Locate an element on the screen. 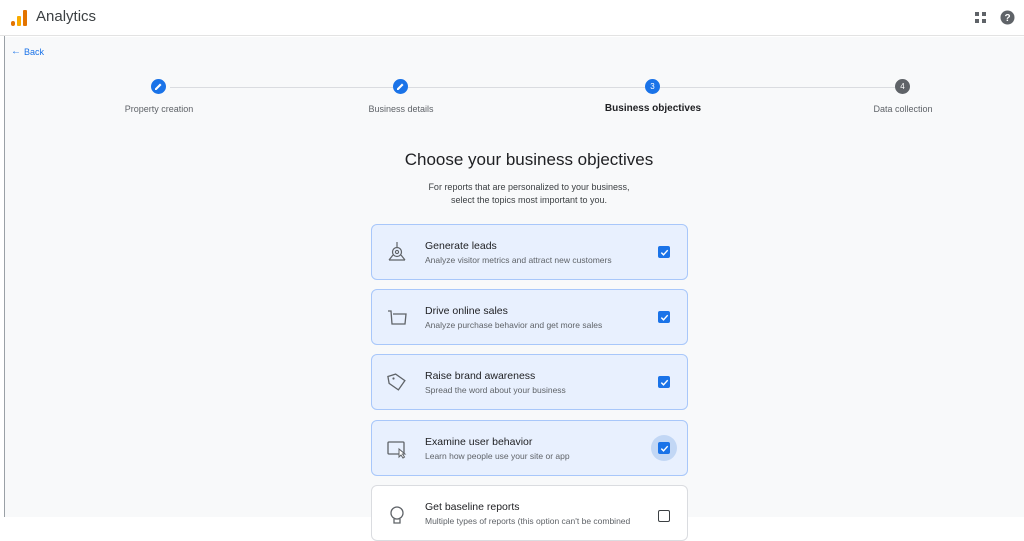  apps-grid-icon is located at coordinates (981, 18).